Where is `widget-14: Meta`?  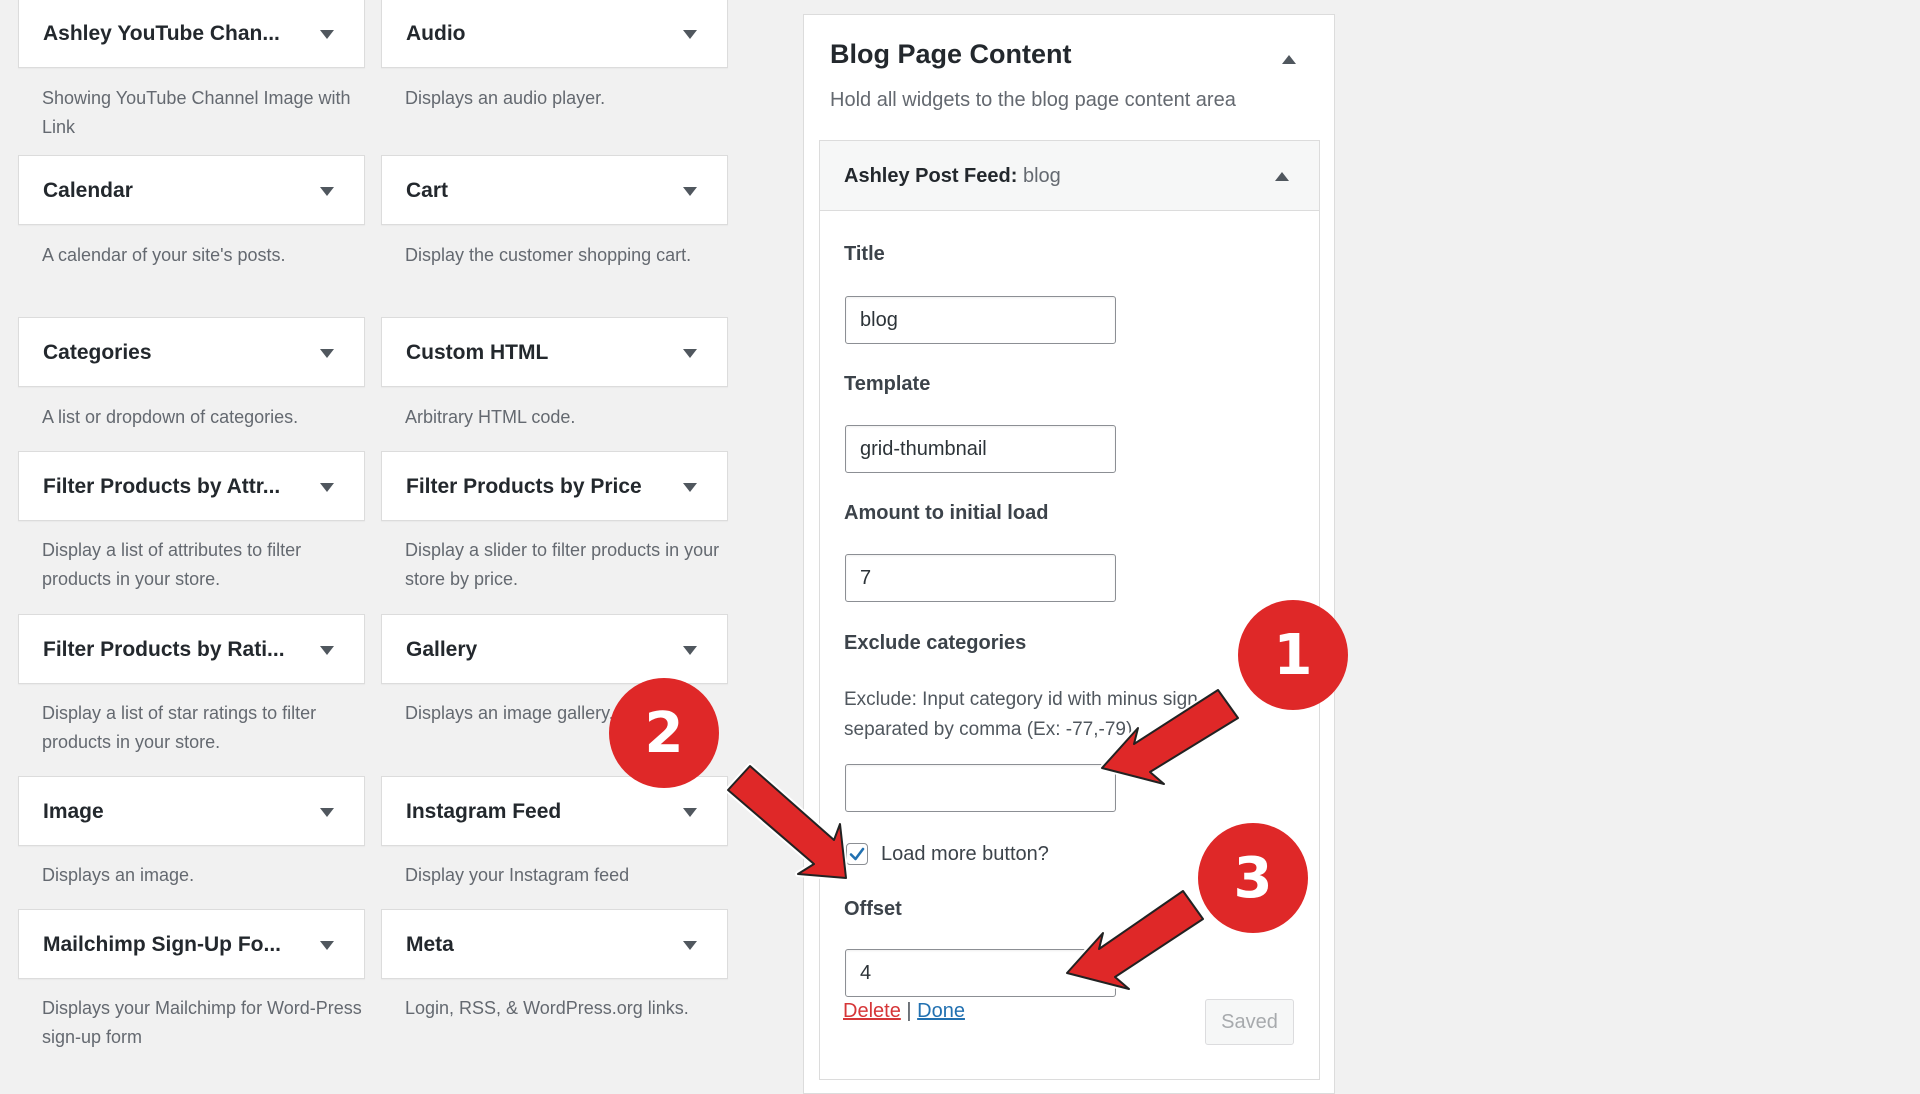 widget-14: Meta is located at coordinates (554, 944).